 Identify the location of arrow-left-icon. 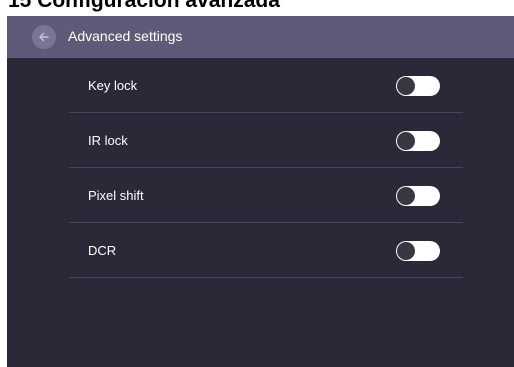
(44, 37).